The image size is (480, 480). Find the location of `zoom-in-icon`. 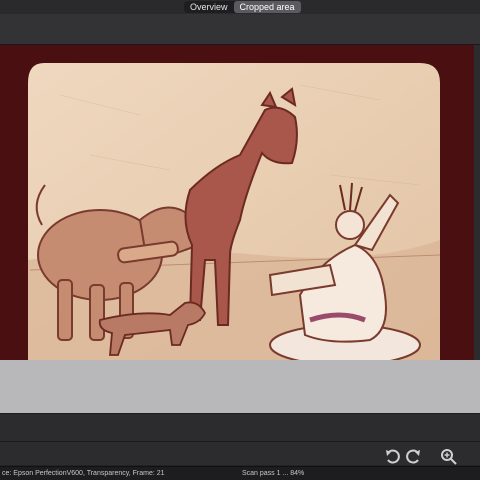

zoom-in-icon is located at coordinates (449, 457).